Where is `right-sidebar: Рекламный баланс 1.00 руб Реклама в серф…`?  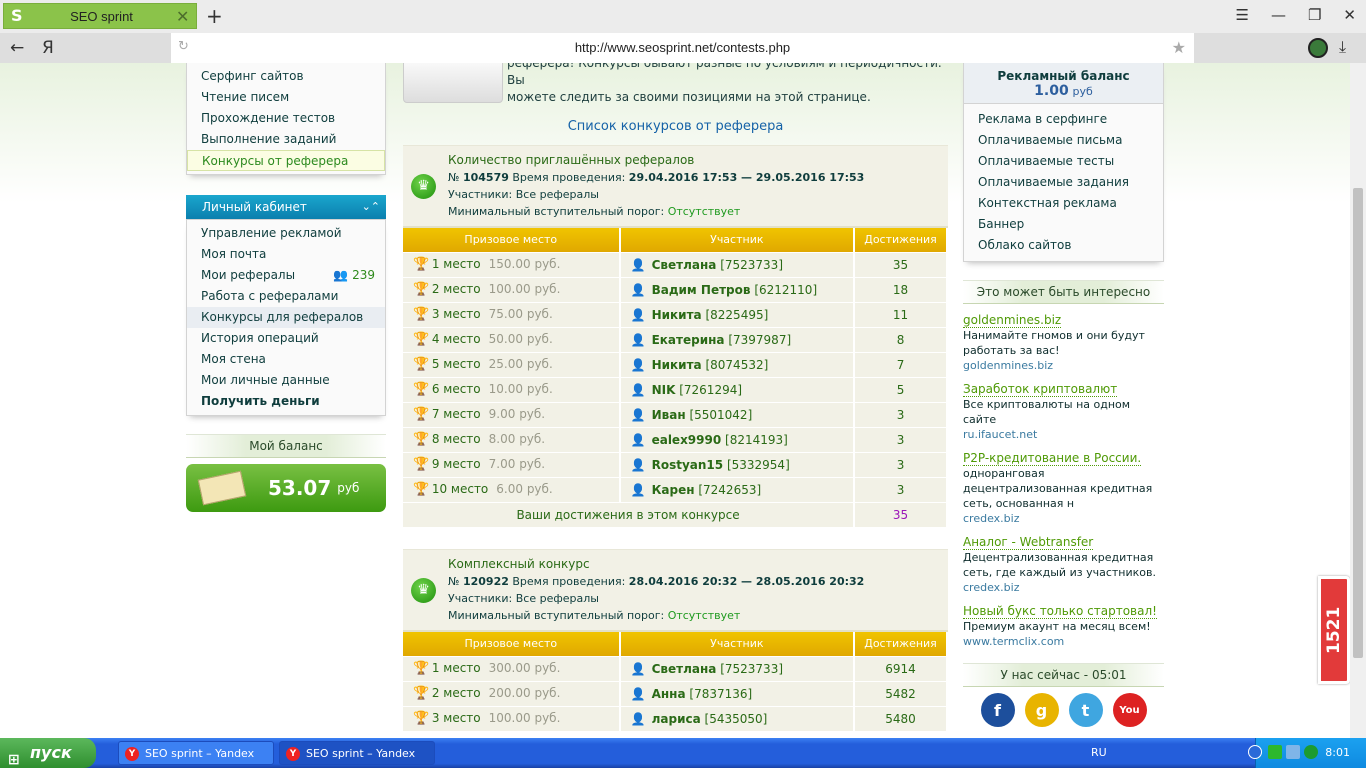 right-sidebar: Рекламный баланс 1.00 руб Реклама в серф… is located at coordinates (1063, 395).